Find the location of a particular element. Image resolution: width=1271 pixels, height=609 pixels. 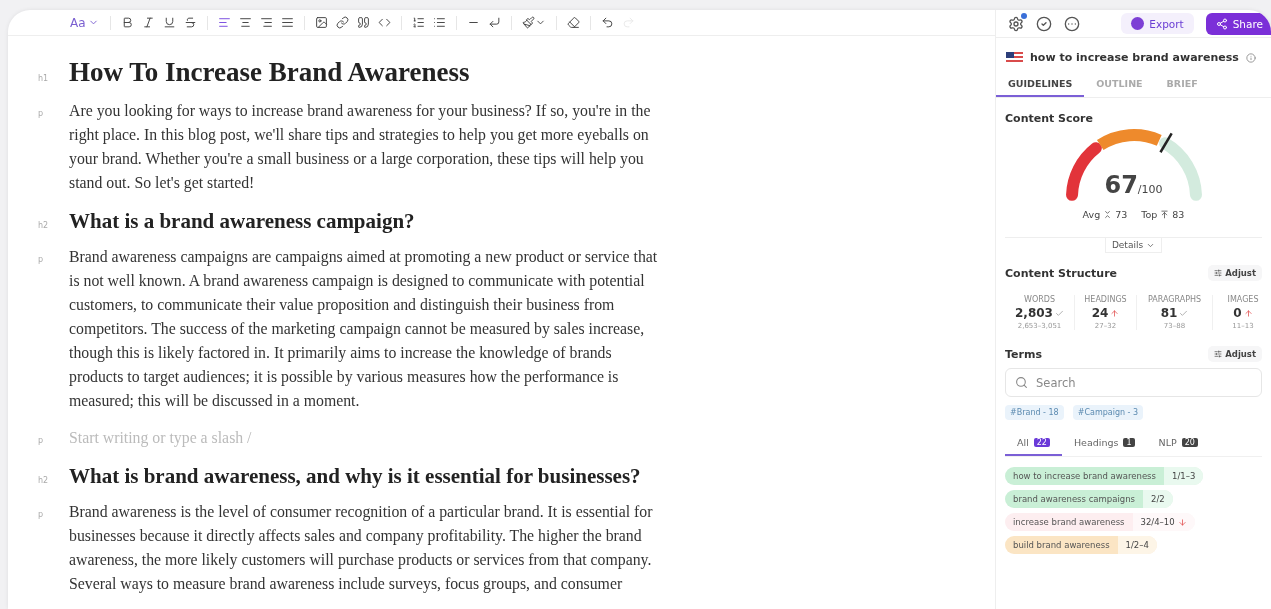

section-title: Content Structure is located at coordinates (1061, 273).